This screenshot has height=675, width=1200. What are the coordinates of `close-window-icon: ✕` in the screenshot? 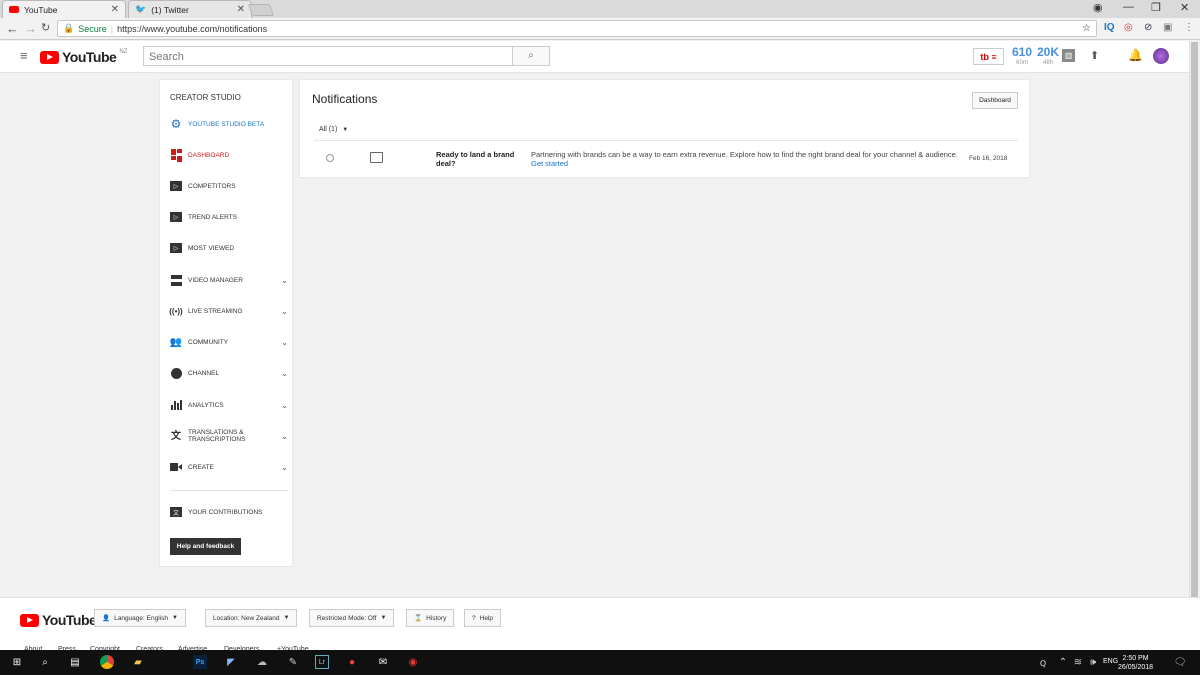 It's located at (1184, 7).